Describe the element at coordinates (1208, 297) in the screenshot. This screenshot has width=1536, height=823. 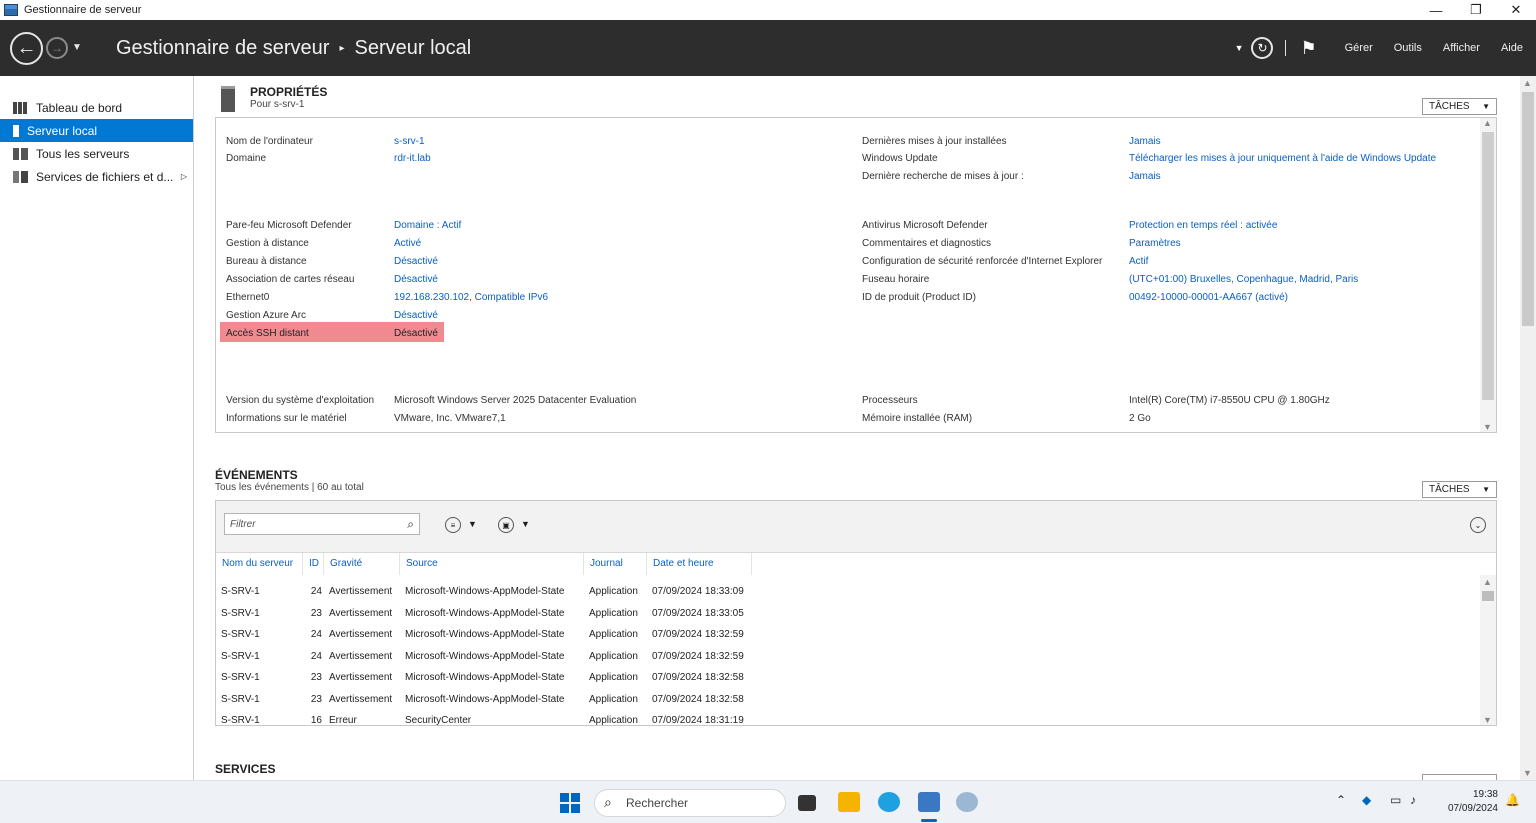
I see `prop-value-product-id: 00492-10000-00001-AA667 (activé)` at that location.